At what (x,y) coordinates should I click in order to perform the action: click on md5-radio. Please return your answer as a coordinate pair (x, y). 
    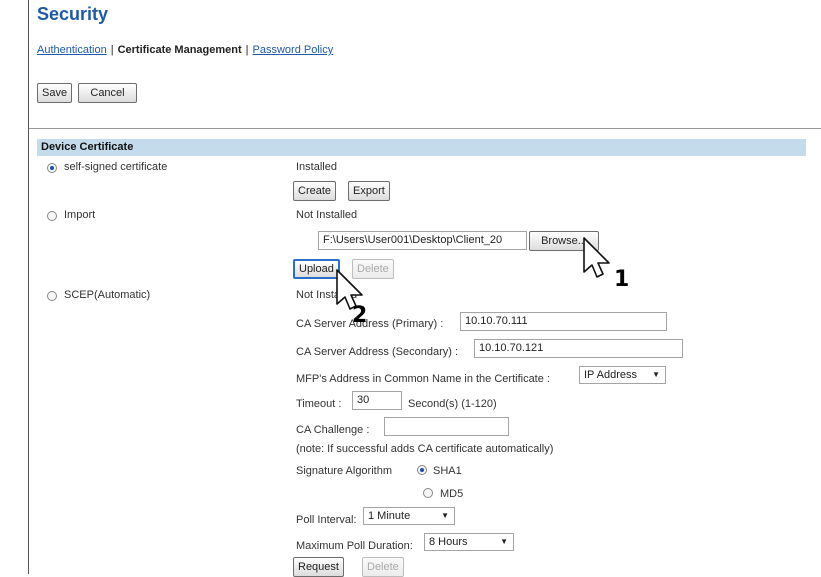
    Looking at the image, I should click on (428, 493).